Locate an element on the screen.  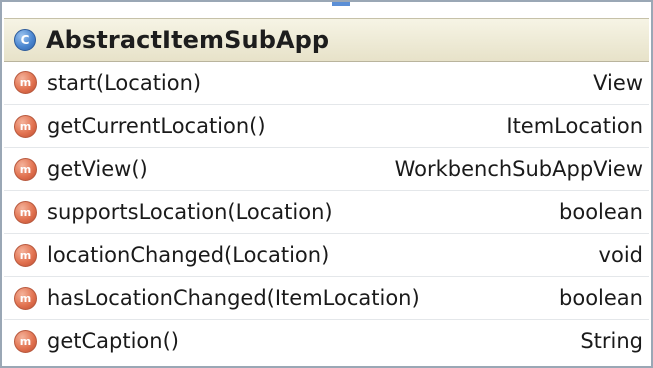
class-c-icon: C is located at coordinates (25, 40).